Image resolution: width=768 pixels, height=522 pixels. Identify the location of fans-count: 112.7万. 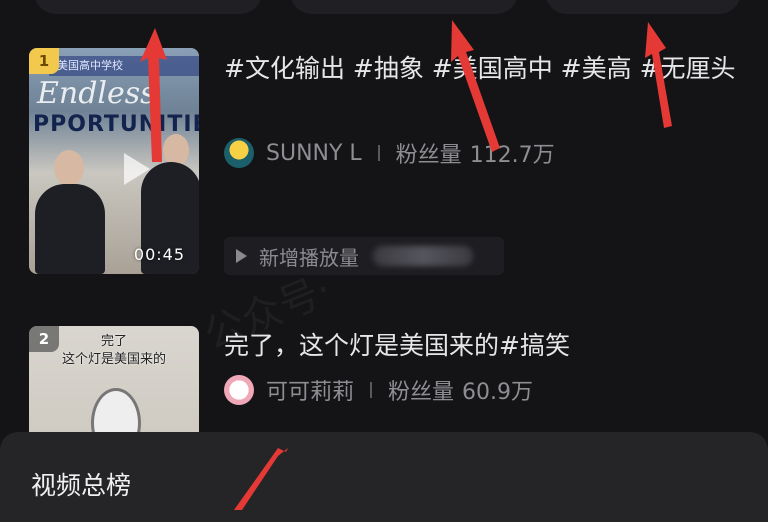
(512, 155).